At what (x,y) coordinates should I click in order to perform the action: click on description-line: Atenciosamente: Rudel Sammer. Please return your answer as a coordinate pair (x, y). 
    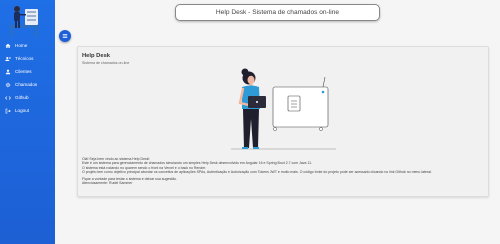
    Looking at the image, I should click on (107, 182).